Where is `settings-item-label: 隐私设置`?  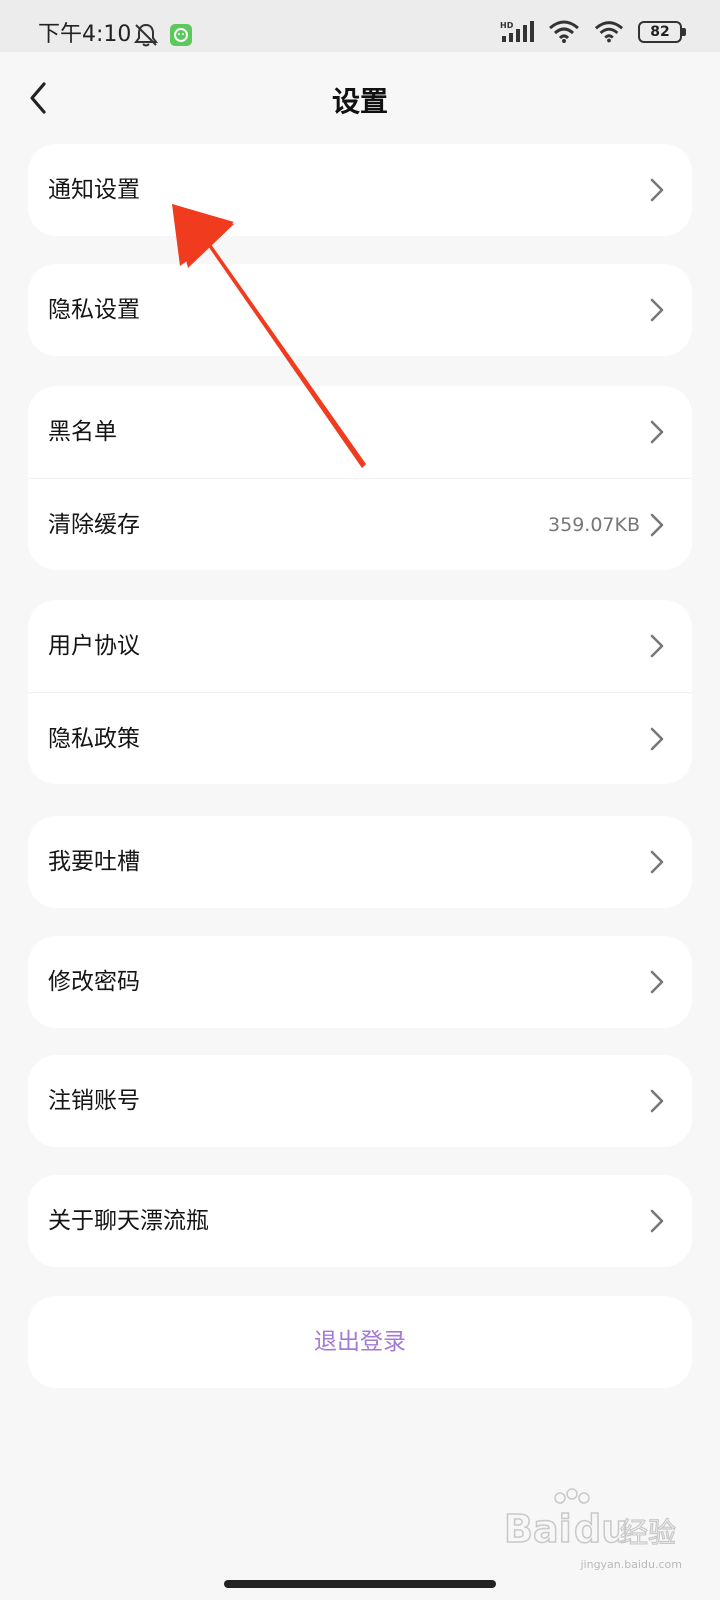
settings-item-label: 隐私设置 is located at coordinates (94, 310).